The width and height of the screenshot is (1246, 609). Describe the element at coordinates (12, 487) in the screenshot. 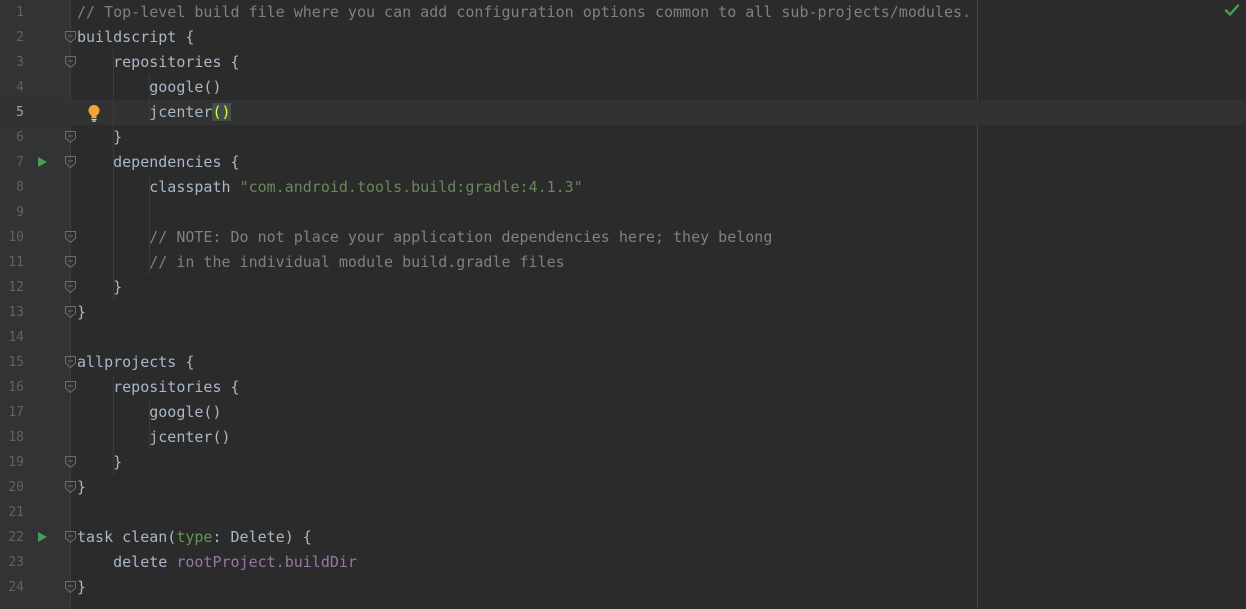

I see `line-number: 20` at that location.